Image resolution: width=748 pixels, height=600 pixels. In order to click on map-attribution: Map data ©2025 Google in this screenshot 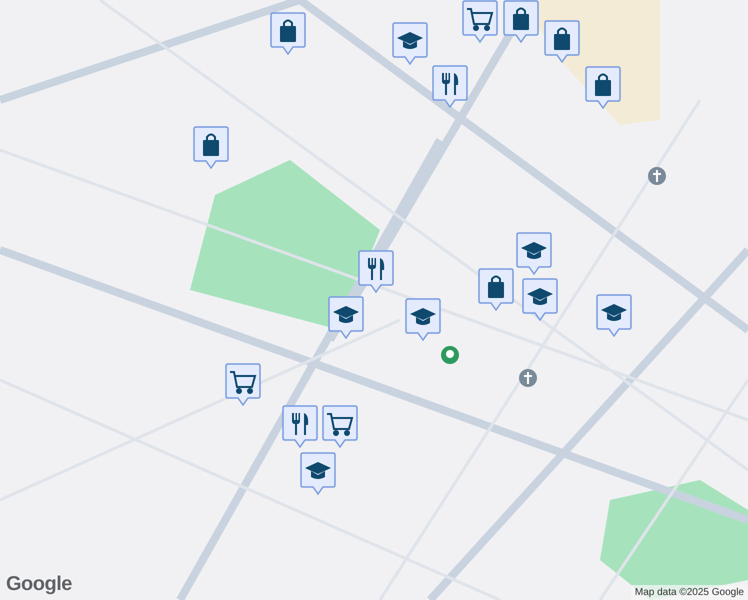, I will do `click(689, 592)`.